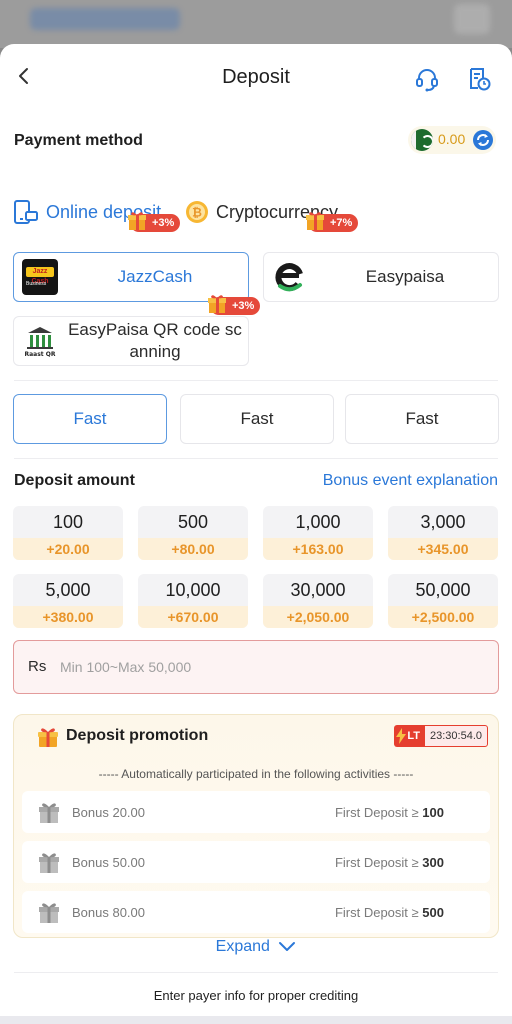 Image resolution: width=512 pixels, height=1024 pixels. What do you see at coordinates (443, 617) in the screenshot?
I see `amount-bonus: +2,500.00` at bounding box center [443, 617].